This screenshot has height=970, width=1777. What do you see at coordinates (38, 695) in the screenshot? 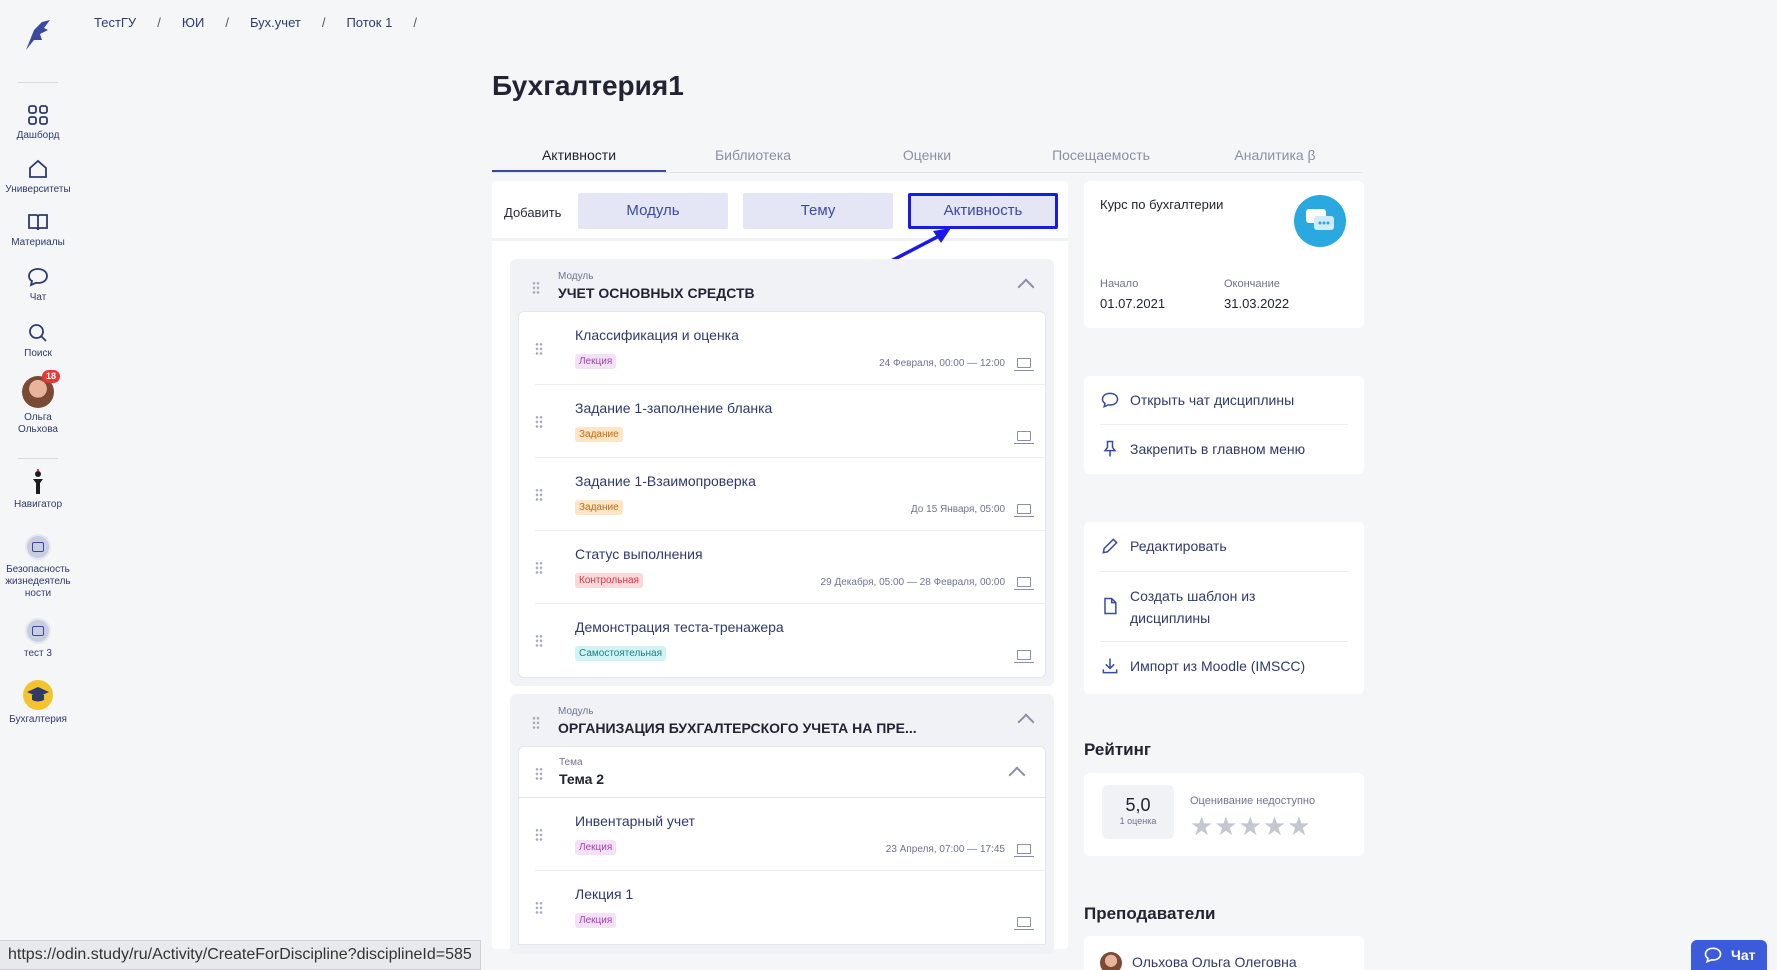
I see `graduation-cap-icon` at bounding box center [38, 695].